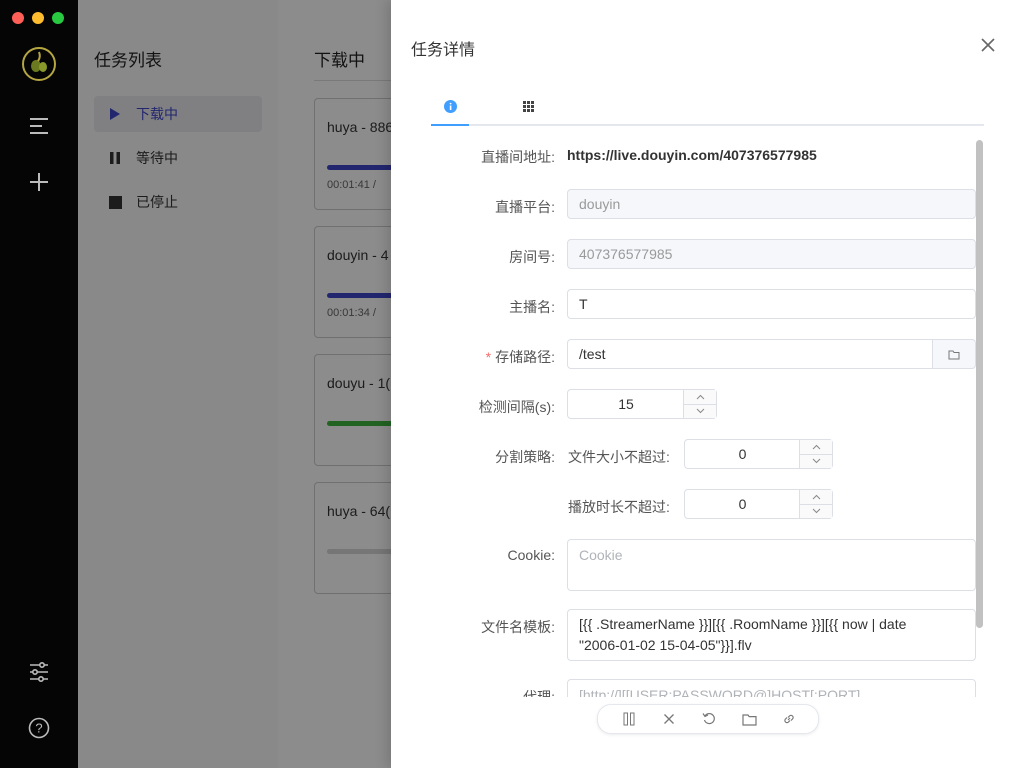 This screenshot has height=768, width=1024. What do you see at coordinates (692, 155) in the screenshot?
I see `url-value: https://live.douyin.com/407376577985` at bounding box center [692, 155].